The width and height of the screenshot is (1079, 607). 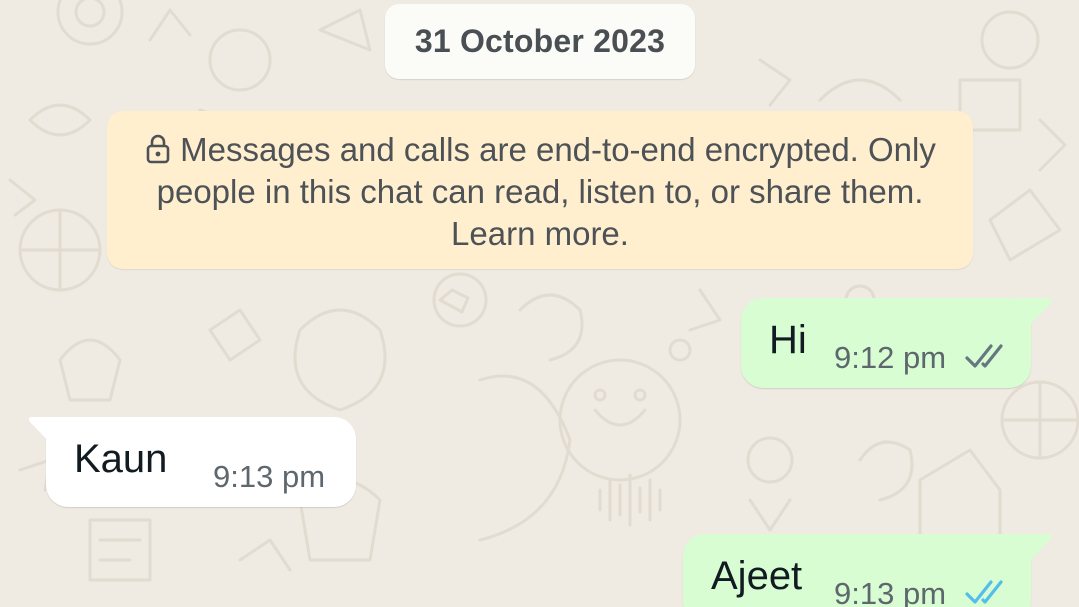 What do you see at coordinates (158, 149) in the screenshot?
I see `lock-icon` at bounding box center [158, 149].